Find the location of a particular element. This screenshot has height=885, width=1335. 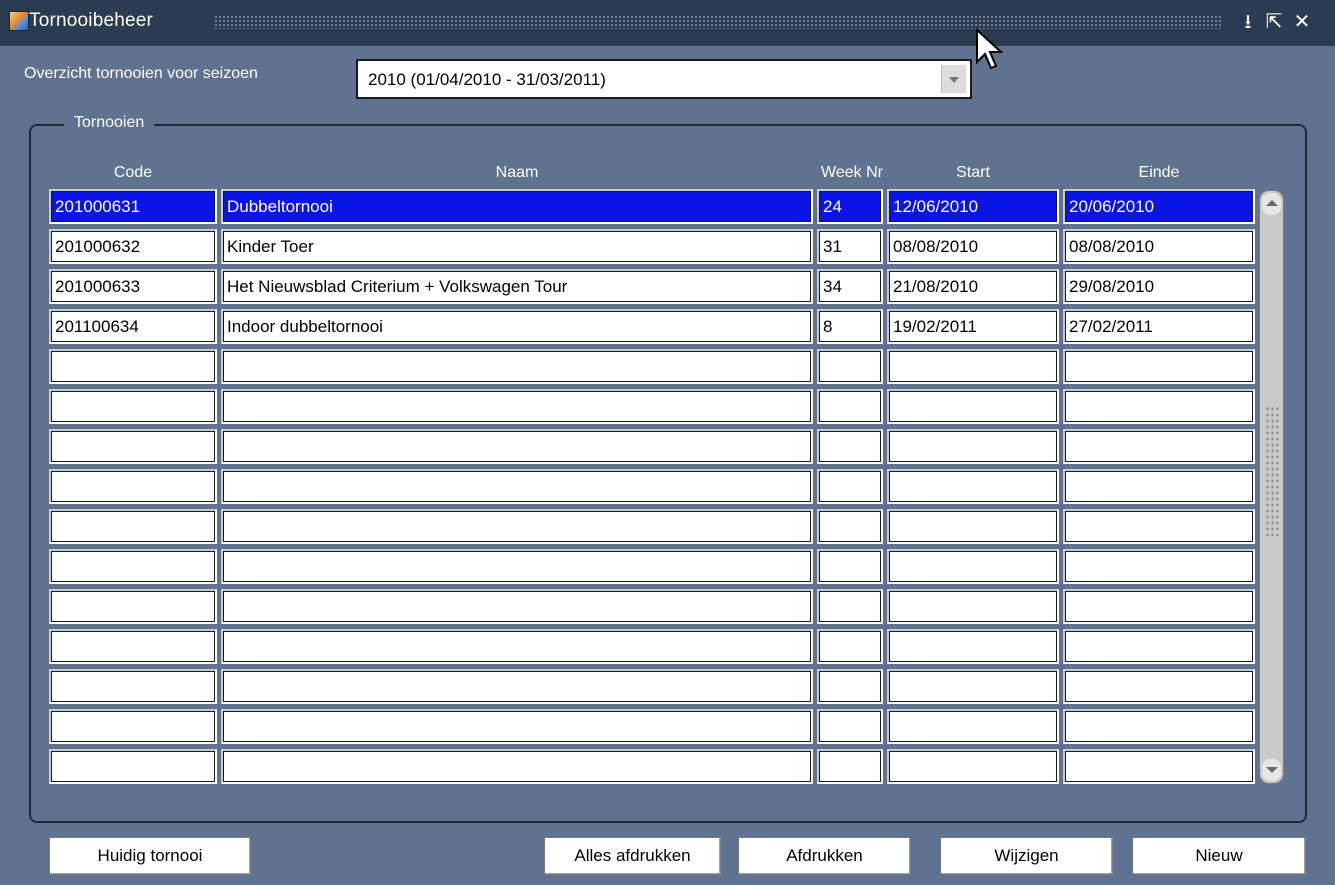

close-icon: ✕ is located at coordinates (1302, 22).